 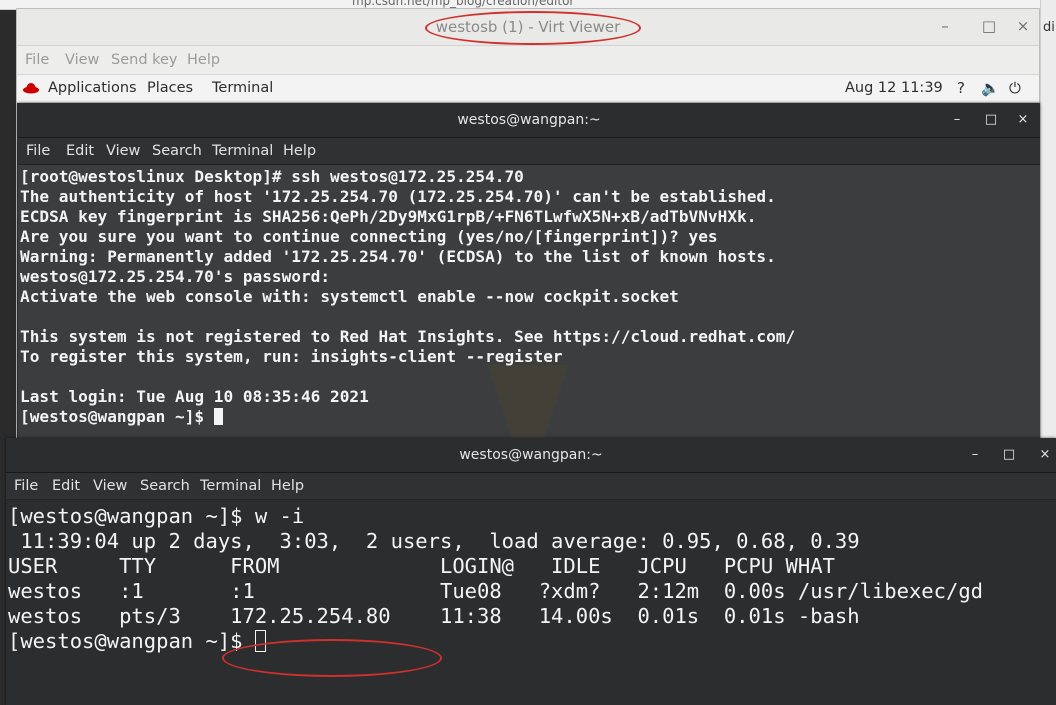 What do you see at coordinates (1023, 120) in the screenshot?
I see `inner-close-button: ×` at bounding box center [1023, 120].